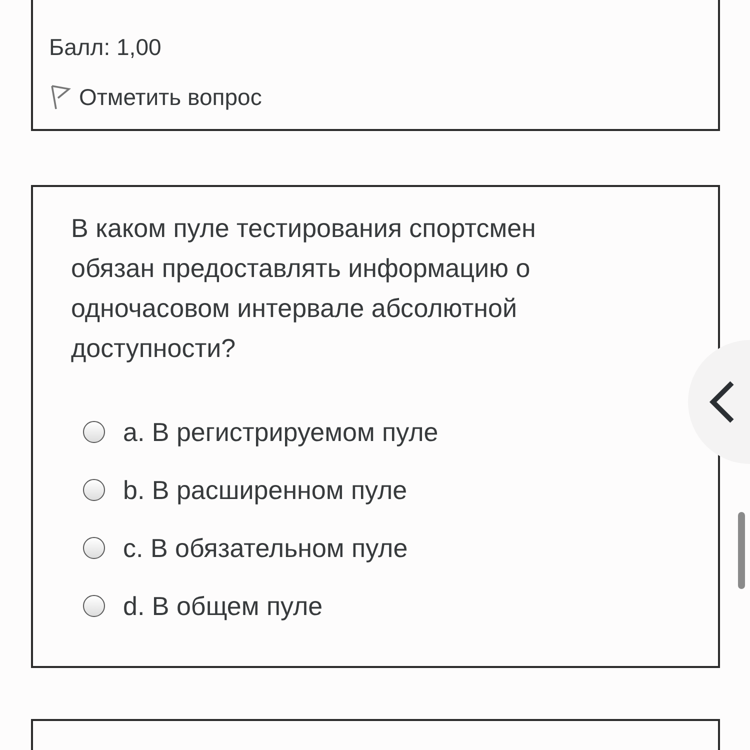  Describe the element at coordinates (381, 548) in the screenshot. I see `answer-option: c. В обязательном пуле` at that location.